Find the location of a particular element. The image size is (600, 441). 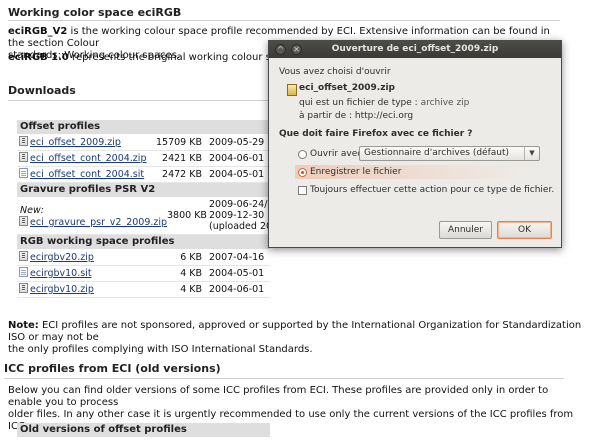

table-row: ecirgbv10.zip 4 KB 2004-06-01 is located at coordinates (143, 290).